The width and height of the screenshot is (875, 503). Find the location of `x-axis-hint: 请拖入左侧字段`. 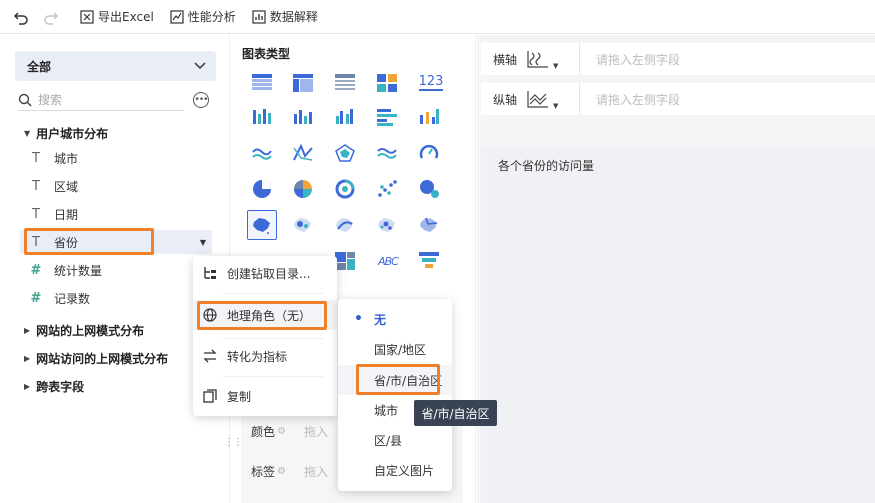

x-axis-hint: 请拖入左侧字段 is located at coordinates (638, 59).